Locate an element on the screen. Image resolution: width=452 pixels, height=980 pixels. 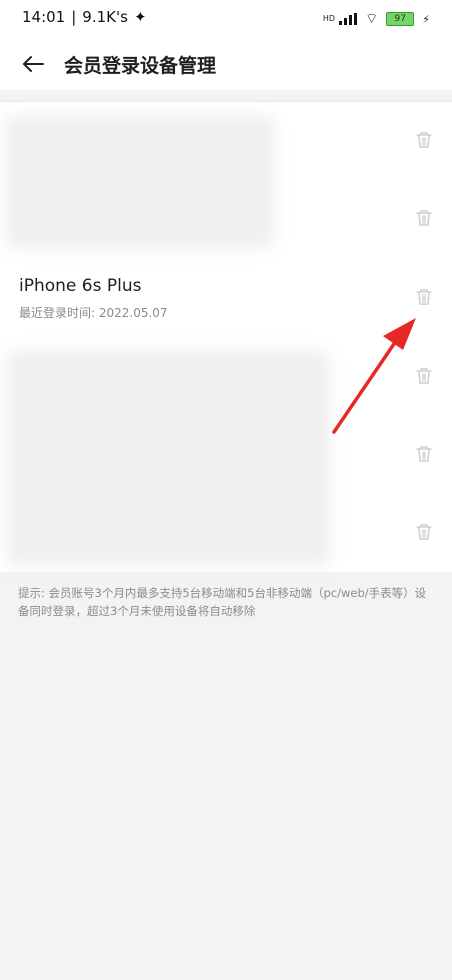
back-button is located at coordinates (33, 64).